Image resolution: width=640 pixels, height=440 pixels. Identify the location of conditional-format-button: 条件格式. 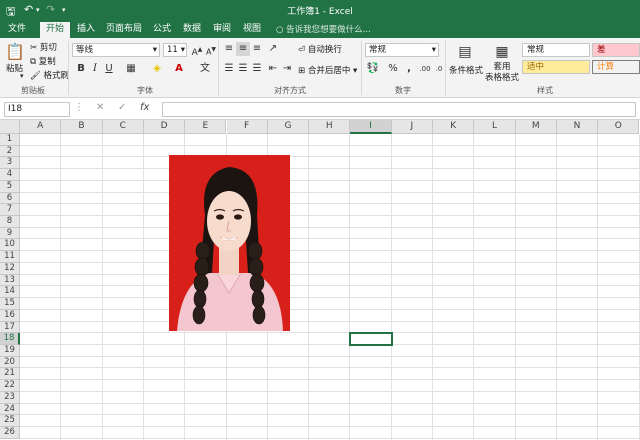
(466, 70).